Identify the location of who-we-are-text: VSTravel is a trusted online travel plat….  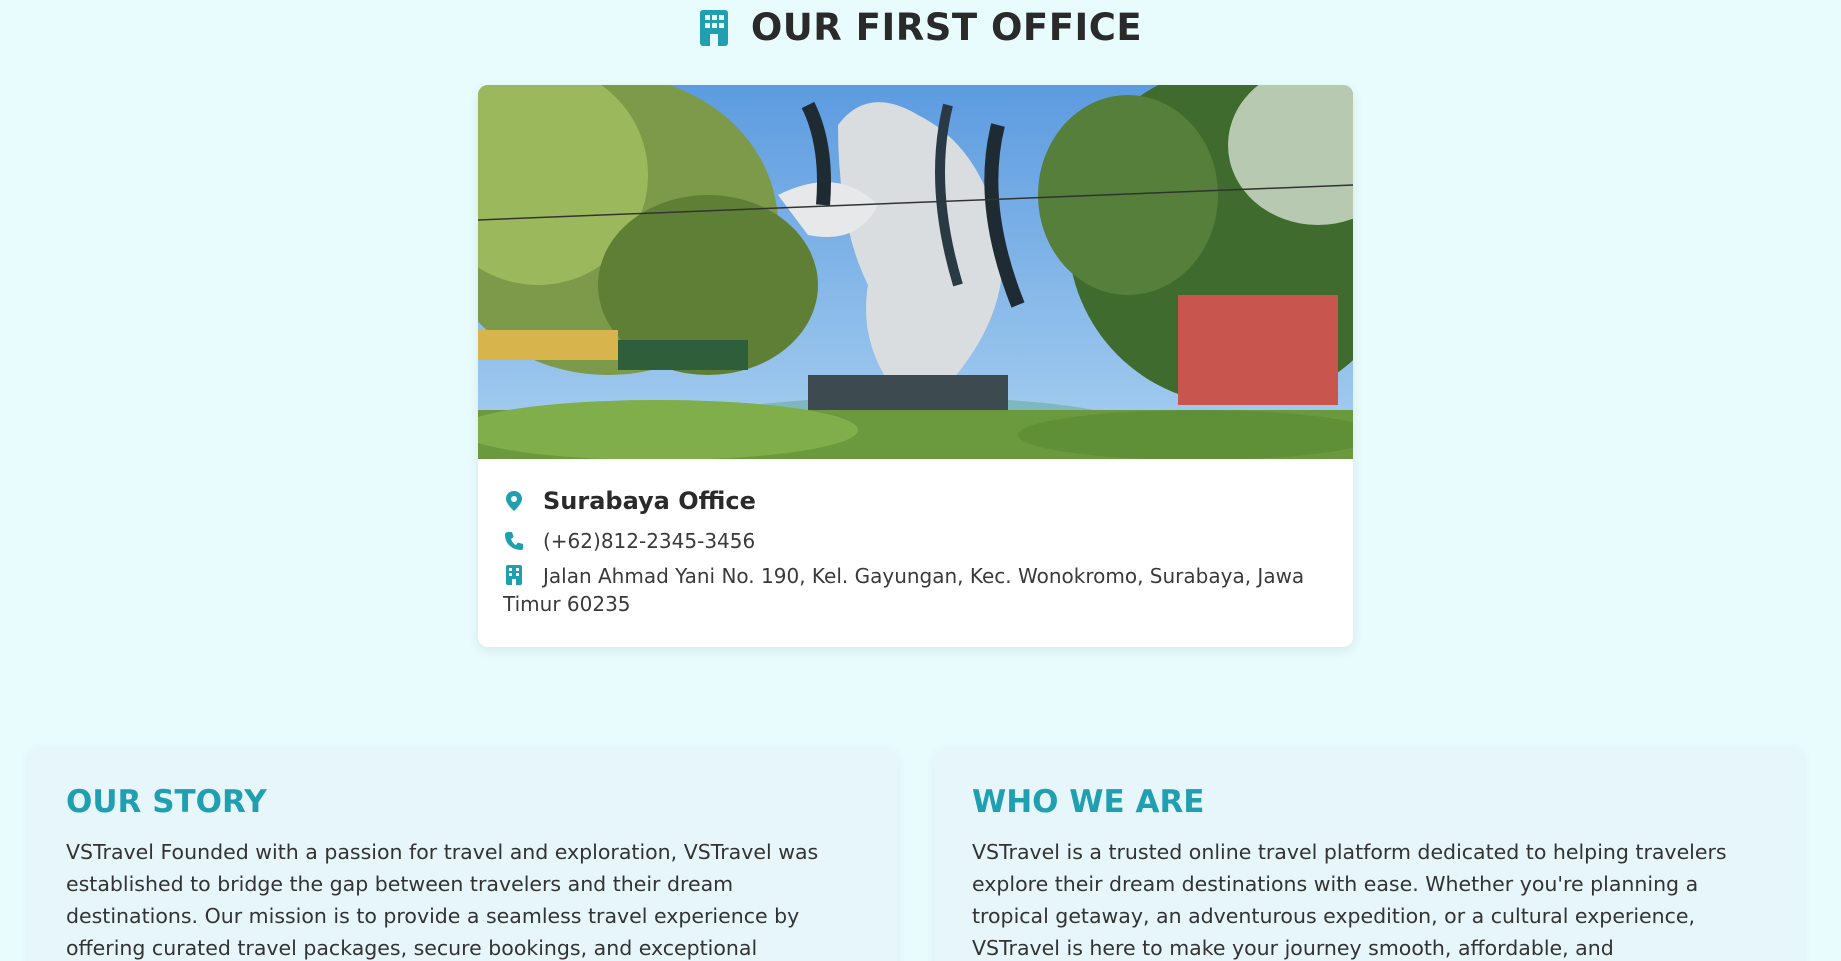
(1349, 900).